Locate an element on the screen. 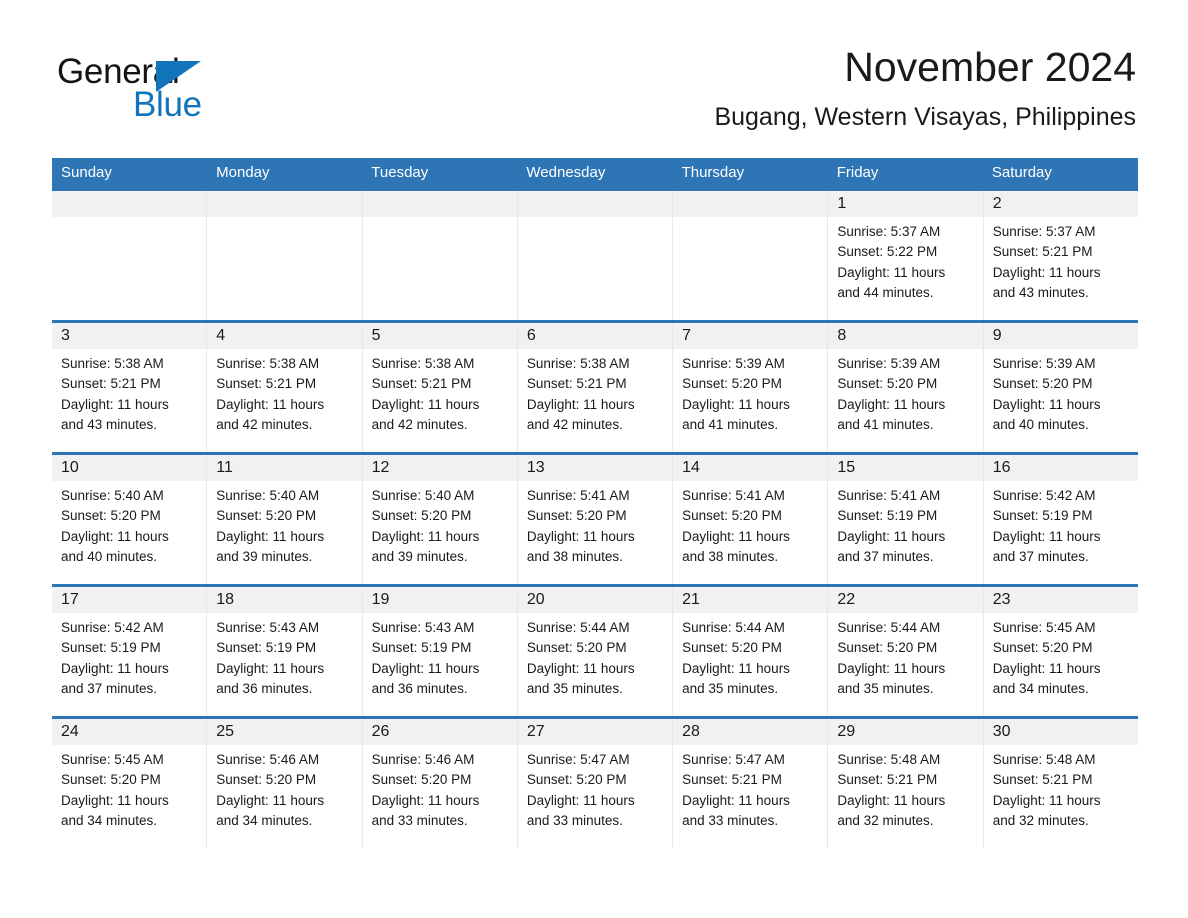 The image size is (1188, 918). day-number: 25 is located at coordinates (225, 731).